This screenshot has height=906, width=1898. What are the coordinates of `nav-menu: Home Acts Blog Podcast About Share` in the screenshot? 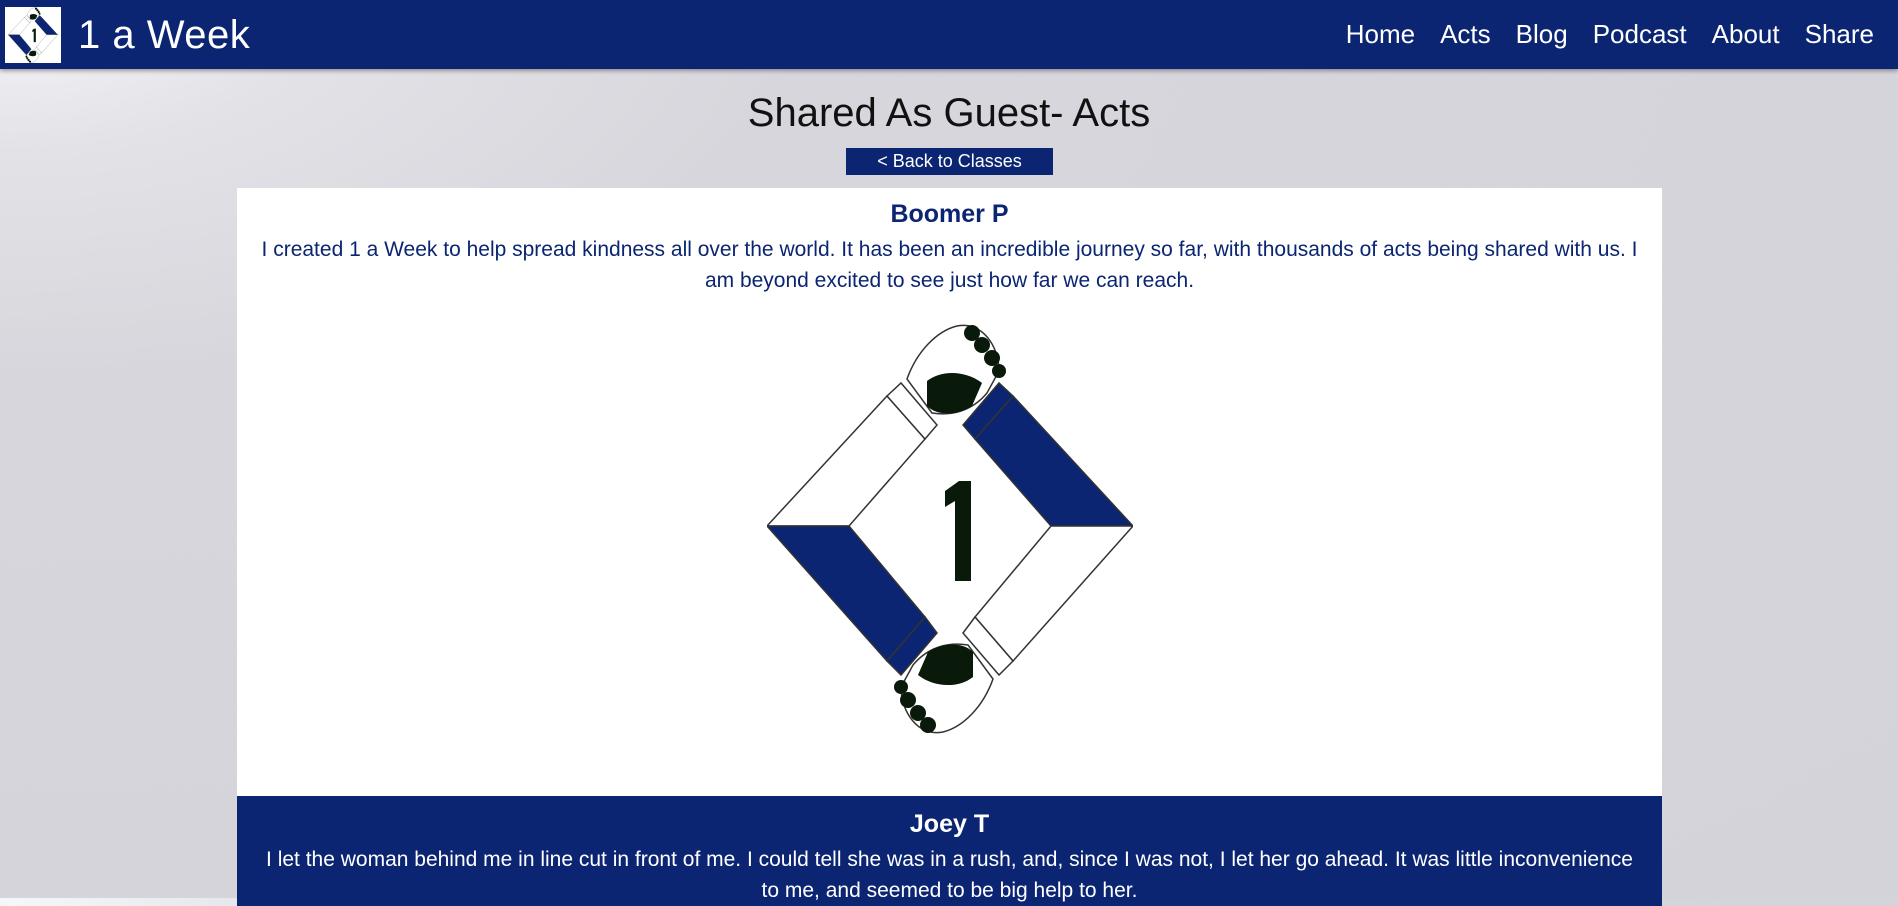 It's located at (1610, 34).